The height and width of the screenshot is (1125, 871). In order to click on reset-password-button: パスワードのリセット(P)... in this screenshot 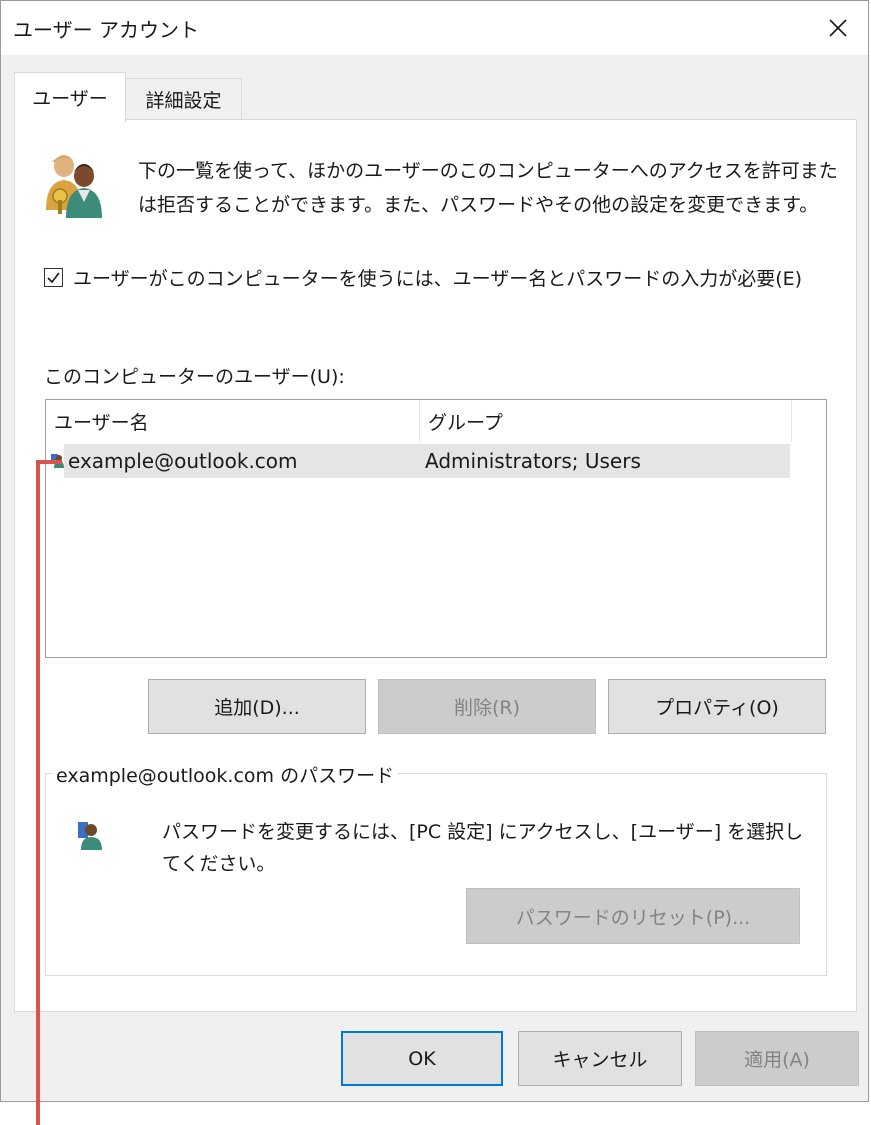, I will do `click(633, 916)`.